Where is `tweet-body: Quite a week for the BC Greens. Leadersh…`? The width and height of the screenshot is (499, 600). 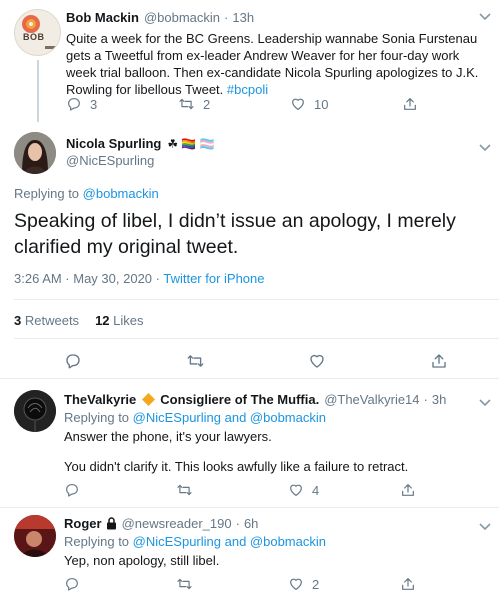 tweet-body: Quite a week for the BC Greens. Leadersh… is located at coordinates (272, 64).